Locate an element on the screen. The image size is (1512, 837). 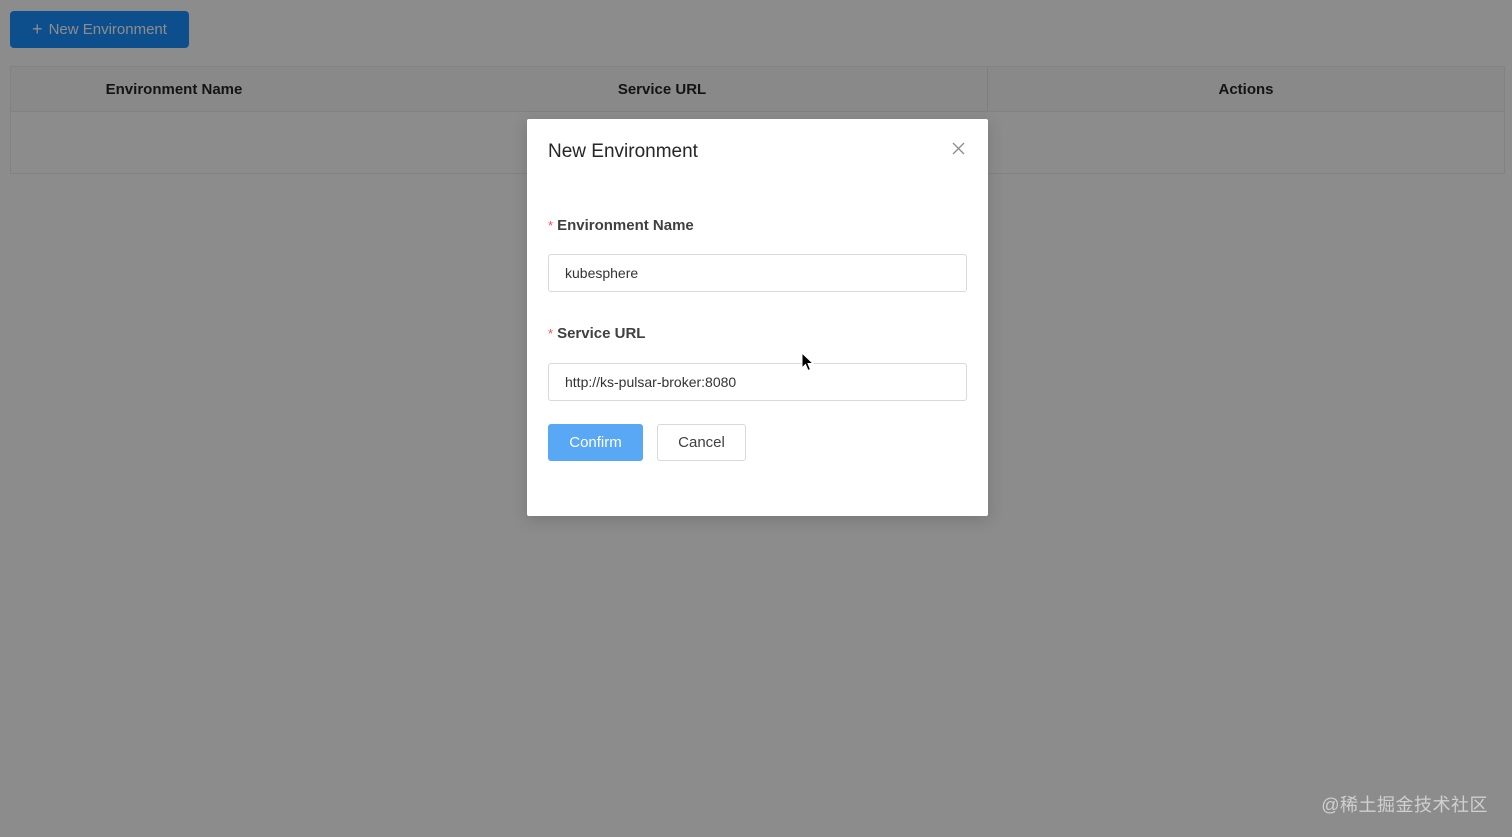
service-url-label: * Service URL is located at coordinates (597, 333).